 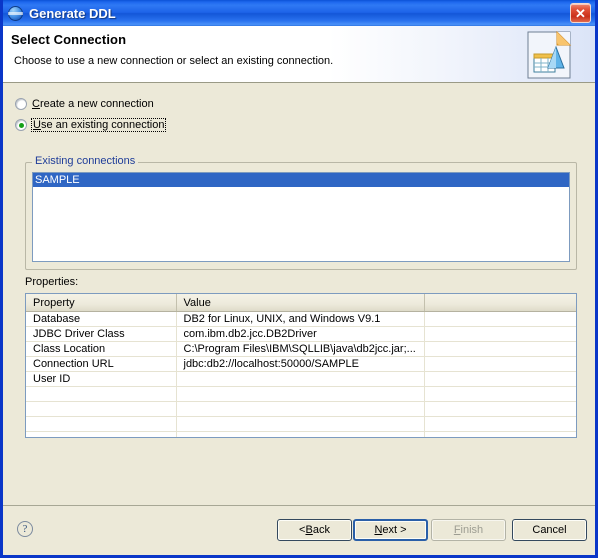 What do you see at coordinates (299, 13) in the screenshot?
I see `title-bar: Generate DDL ✕` at bounding box center [299, 13].